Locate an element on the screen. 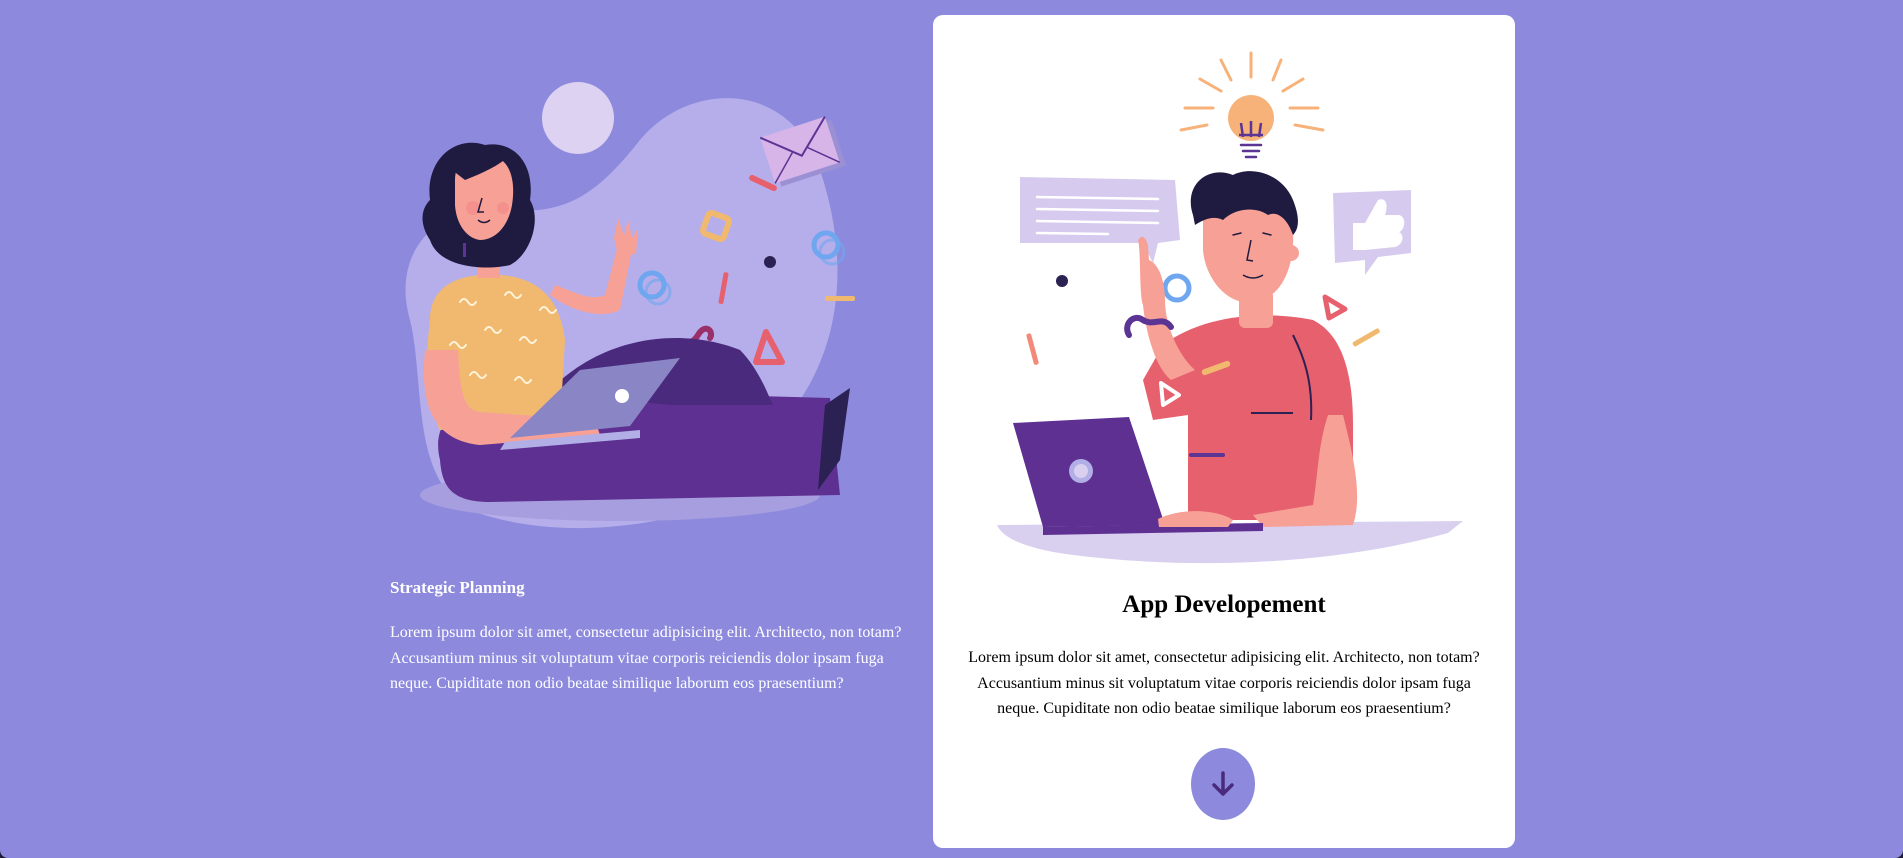  man-with-lightbulb-idea-illustration is located at coordinates (1230, 307).